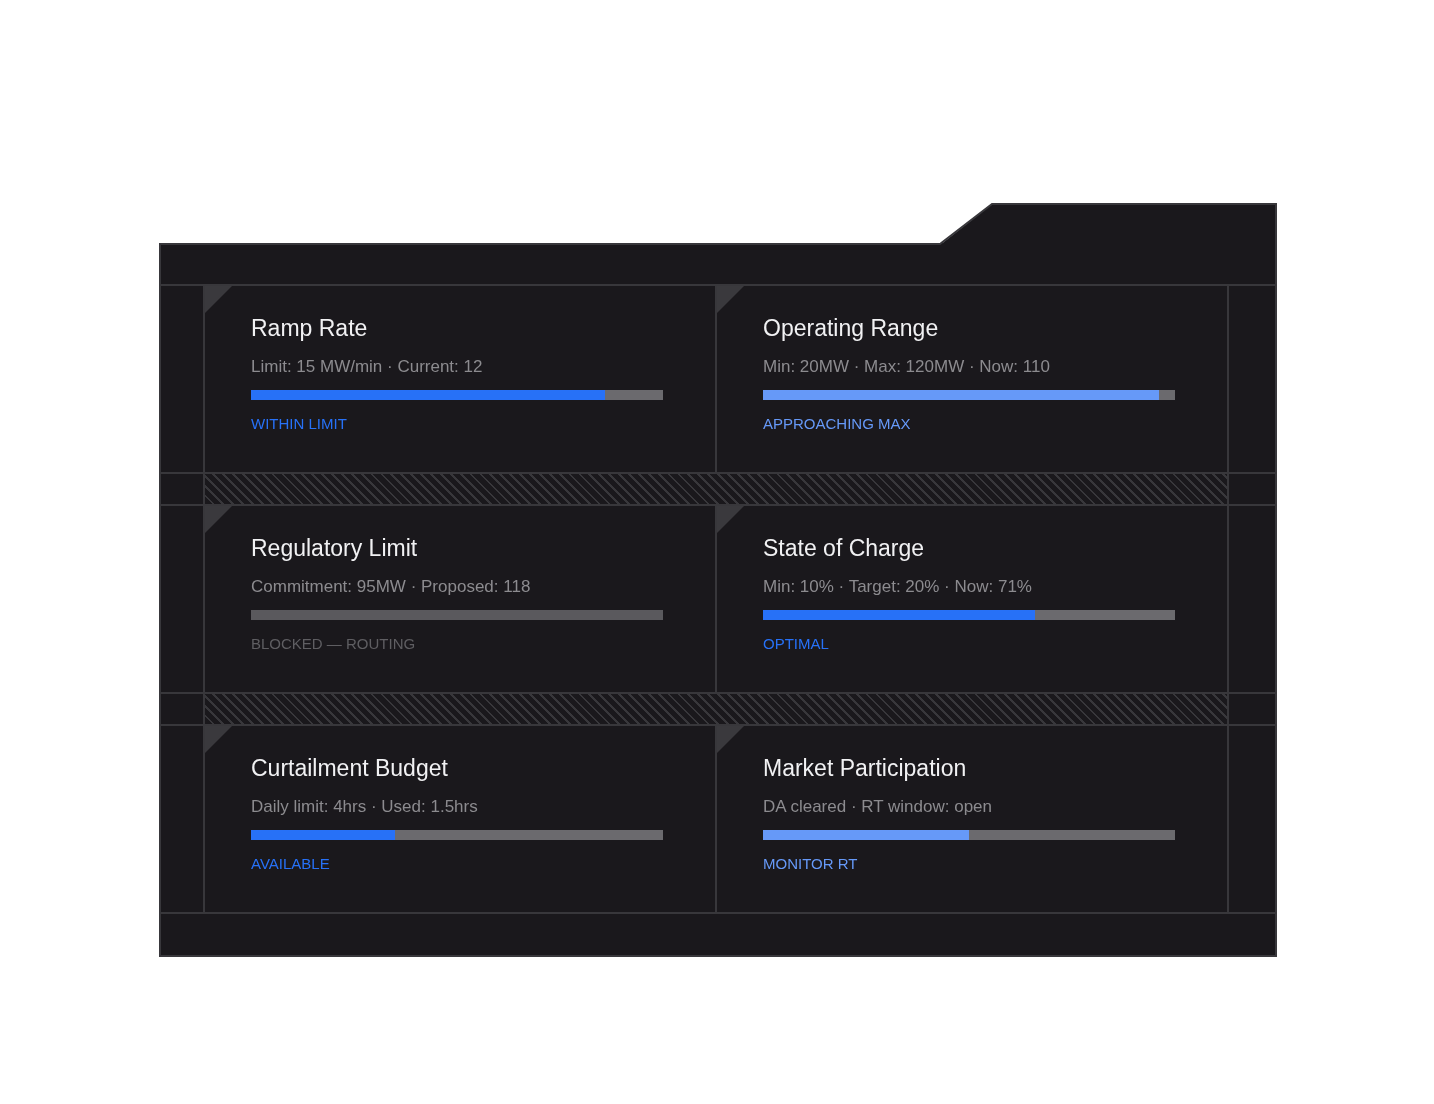  Describe the element at coordinates (349, 768) in the screenshot. I see `metric-title: Curtailment Budget` at that location.